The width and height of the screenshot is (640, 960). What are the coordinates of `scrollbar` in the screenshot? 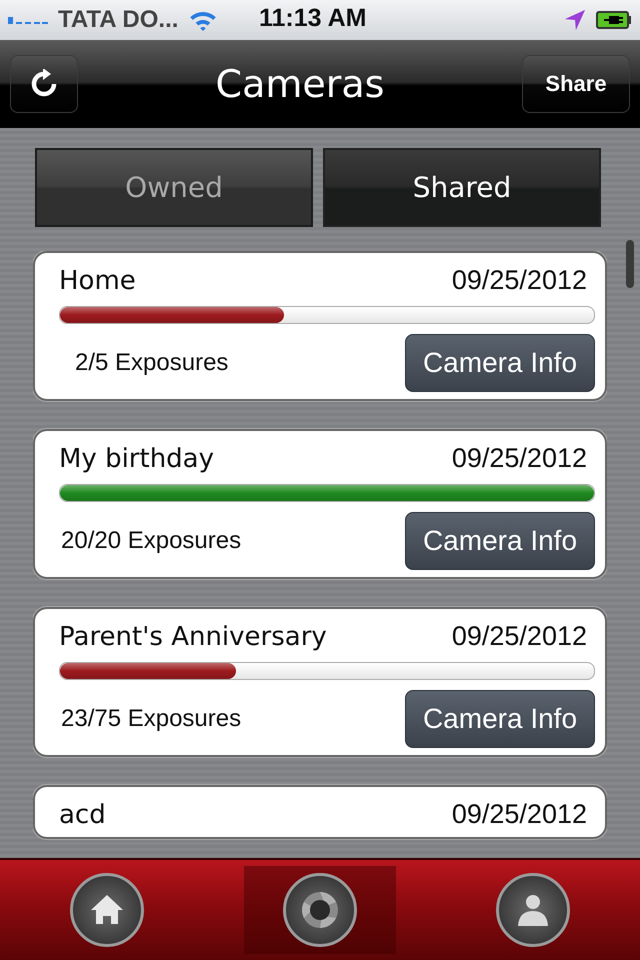 It's located at (630, 264).